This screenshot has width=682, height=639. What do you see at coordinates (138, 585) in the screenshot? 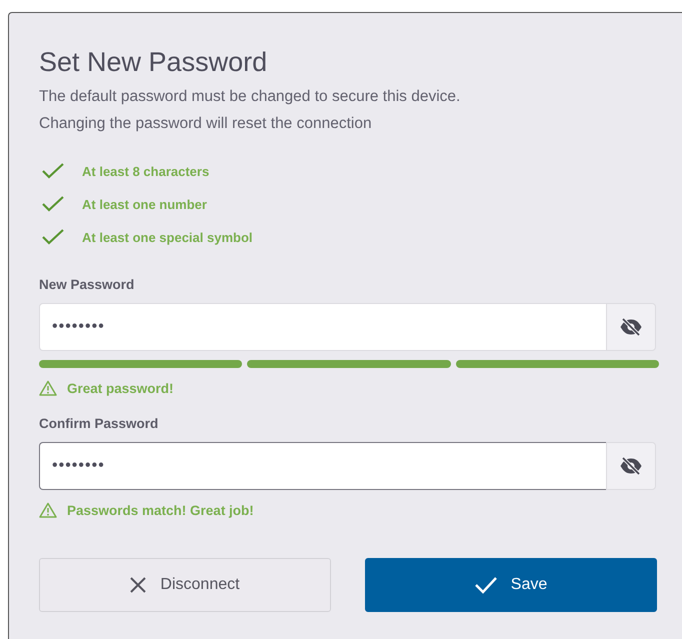
I see `close-icon` at bounding box center [138, 585].